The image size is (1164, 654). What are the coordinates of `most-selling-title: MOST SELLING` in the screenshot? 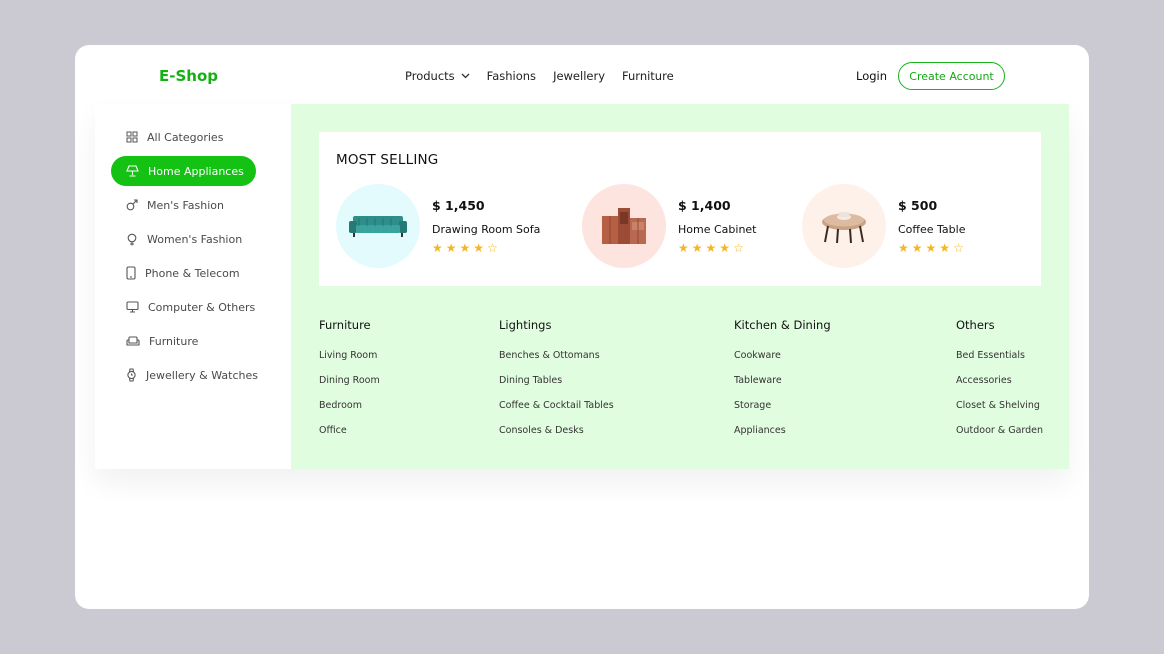 It's located at (387, 160).